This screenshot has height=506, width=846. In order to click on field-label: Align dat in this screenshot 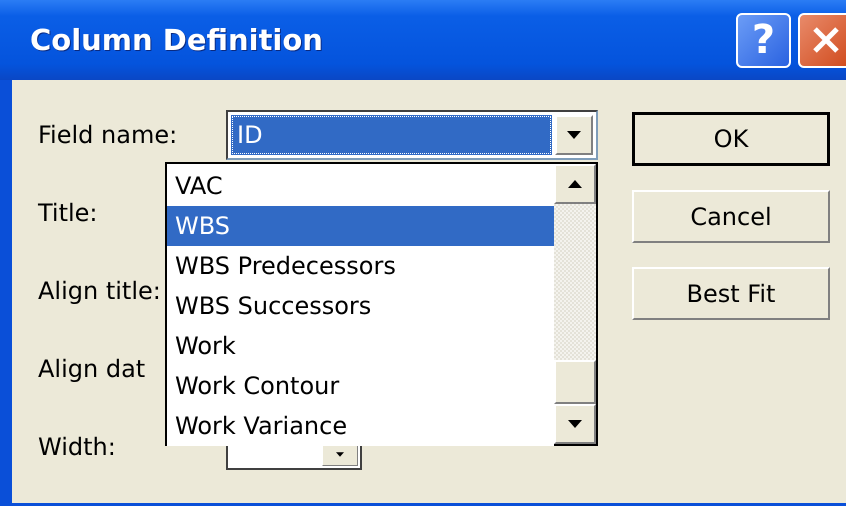, I will do `click(92, 369)`.